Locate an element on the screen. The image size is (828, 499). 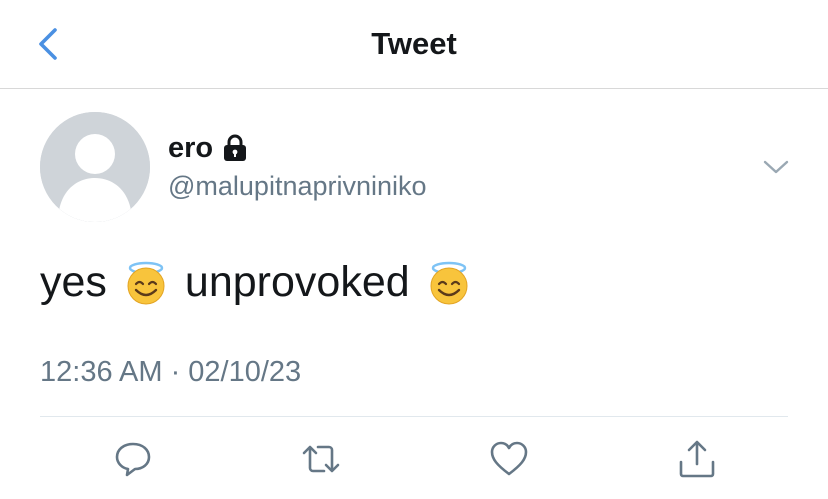
author-name: ero is located at coordinates (190, 148).